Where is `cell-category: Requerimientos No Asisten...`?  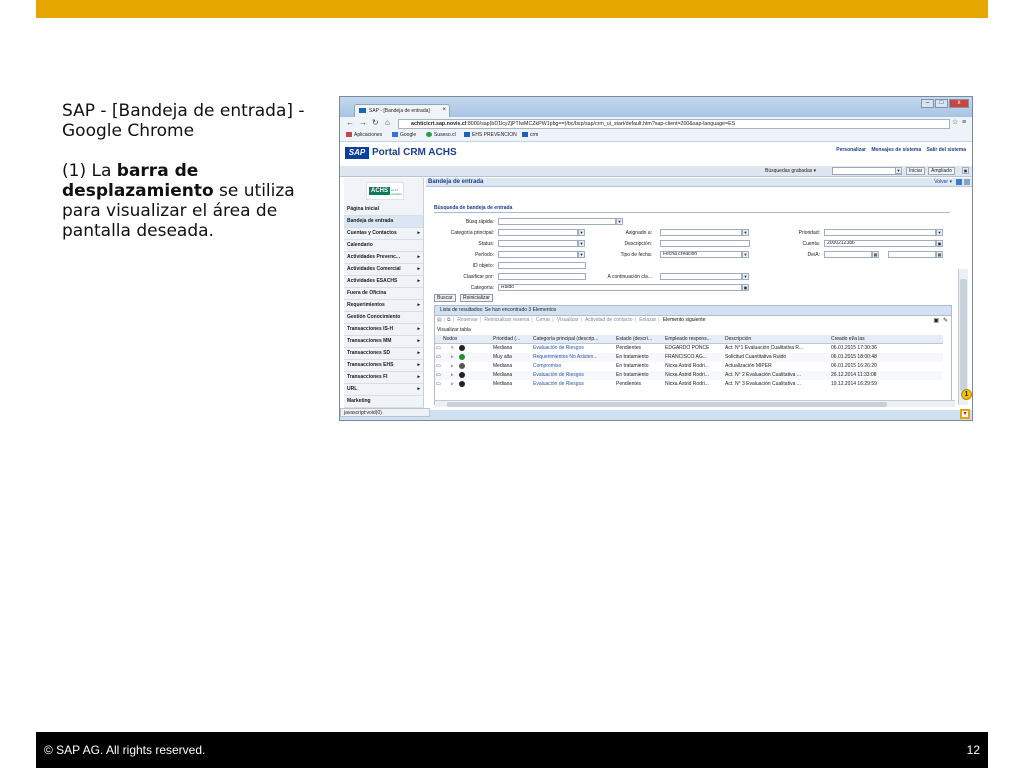
cell-category: Requerimientos No Asisten... is located at coordinates (565, 357).